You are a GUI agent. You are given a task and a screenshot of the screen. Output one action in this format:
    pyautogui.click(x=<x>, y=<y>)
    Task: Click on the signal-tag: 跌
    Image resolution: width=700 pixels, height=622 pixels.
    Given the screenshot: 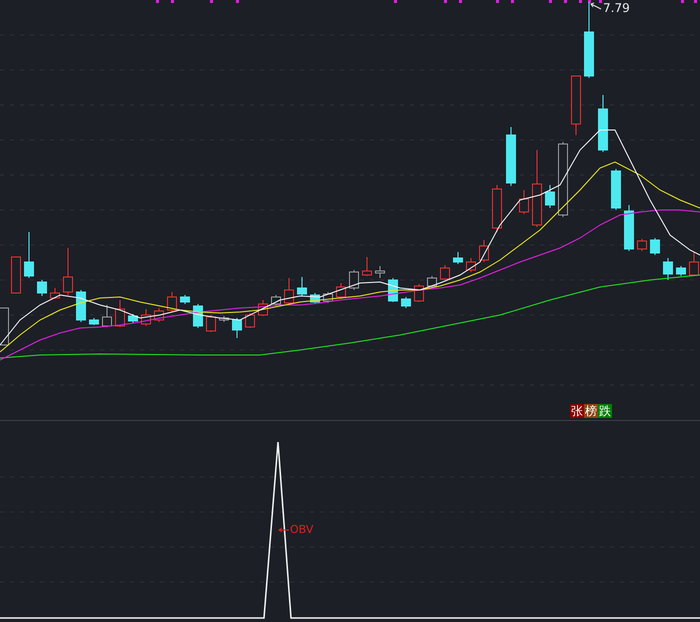 What is the action you would take?
    pyautogui.click(x=605, y=411)
    